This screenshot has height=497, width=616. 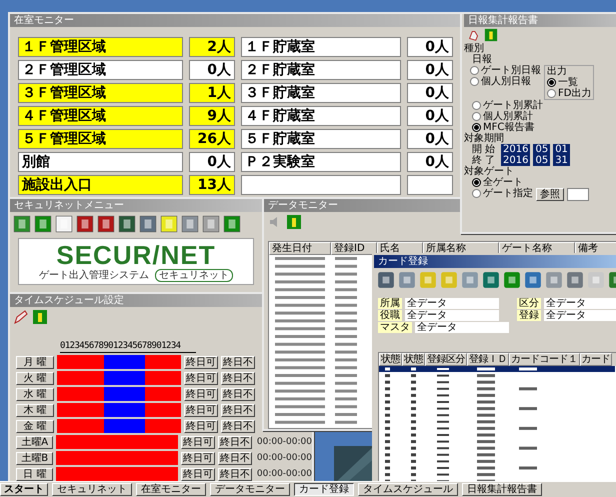 I want to click on filter-label: 区分, so click(x=529, y=303).